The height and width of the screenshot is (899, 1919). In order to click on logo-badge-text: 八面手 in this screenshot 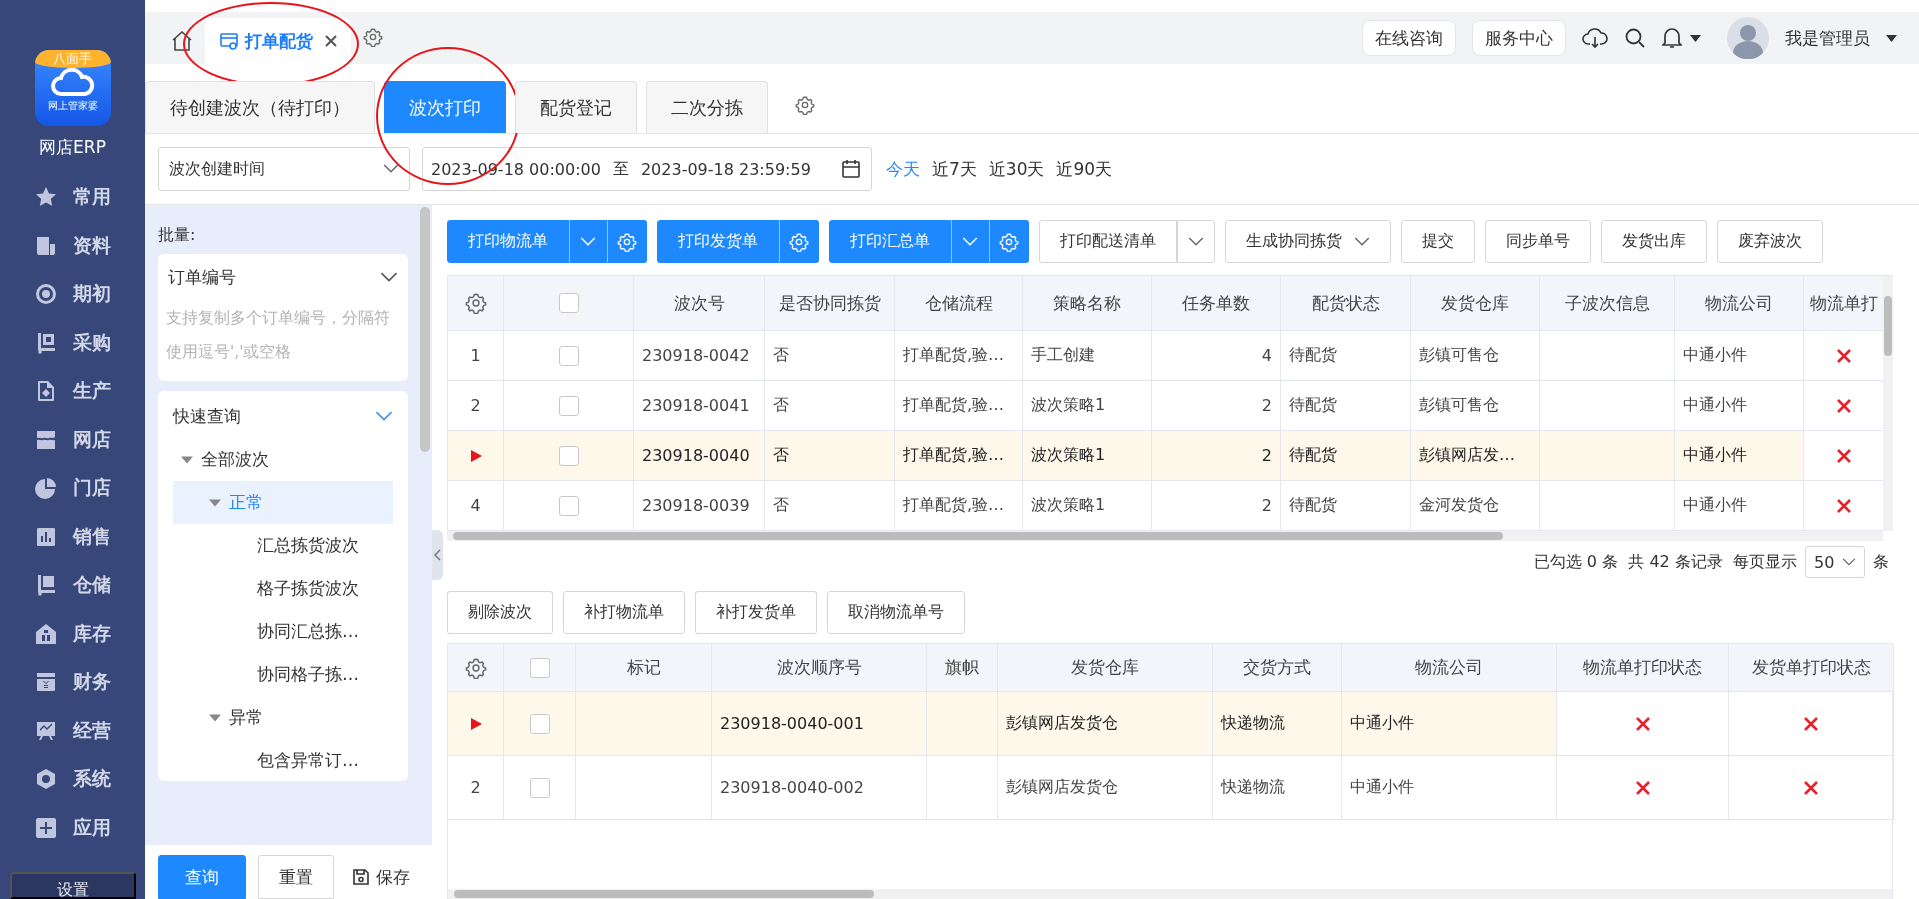, I will do `click(72, 59)`.